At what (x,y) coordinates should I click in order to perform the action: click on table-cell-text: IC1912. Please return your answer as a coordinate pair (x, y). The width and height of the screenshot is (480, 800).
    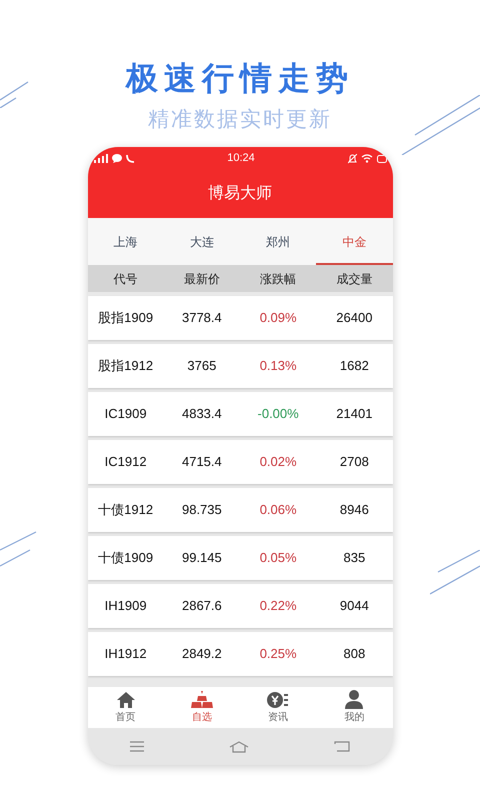
    Looking at the image, I should click on (126, 462).